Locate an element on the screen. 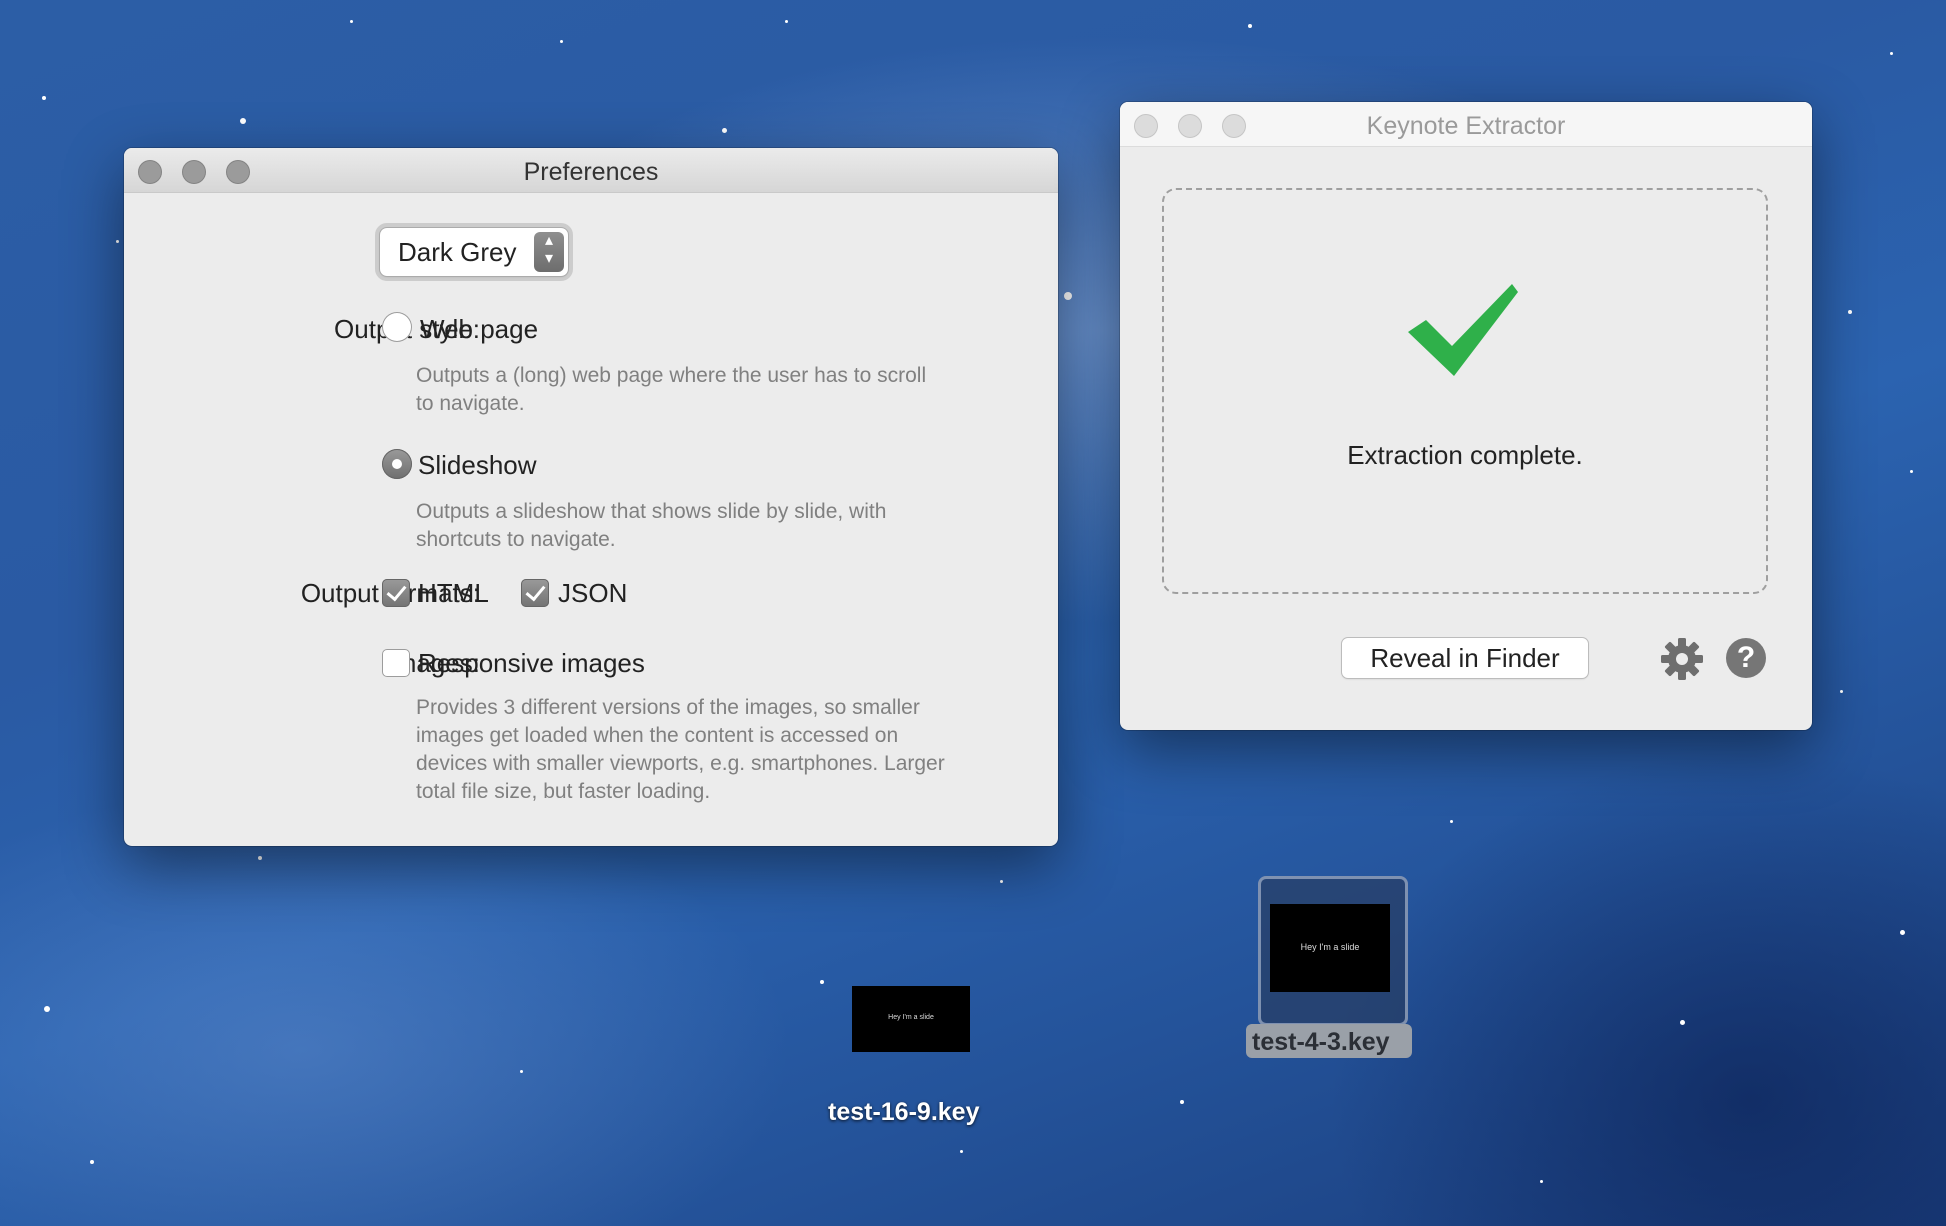 The height and width of the screenshot is (1226, 1946). responsive-images-checkbox is located at coordinates (396, 663).